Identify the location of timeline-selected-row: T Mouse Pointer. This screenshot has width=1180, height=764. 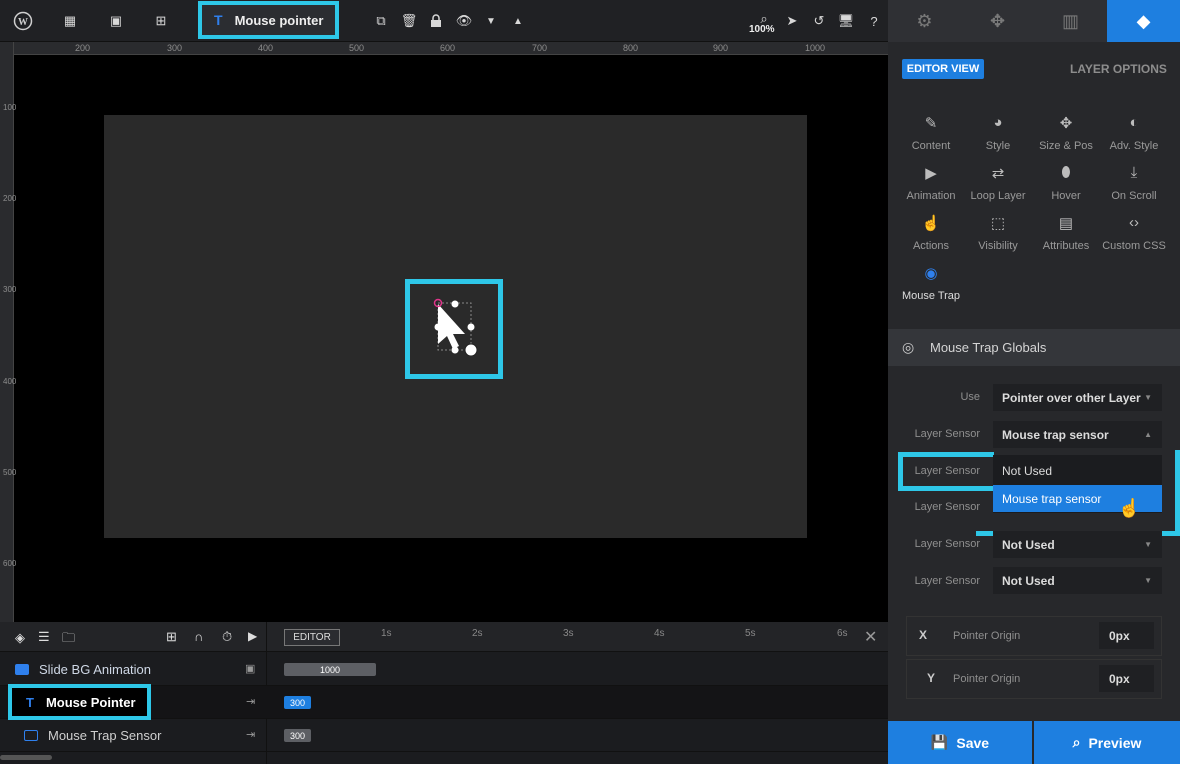
(79, 702).